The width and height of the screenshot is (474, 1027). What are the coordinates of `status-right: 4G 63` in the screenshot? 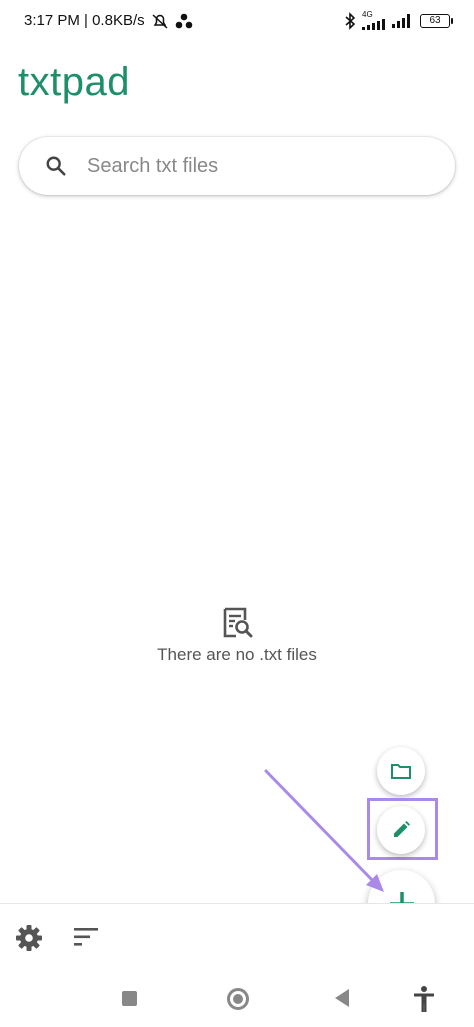 It's located at (398, 20).